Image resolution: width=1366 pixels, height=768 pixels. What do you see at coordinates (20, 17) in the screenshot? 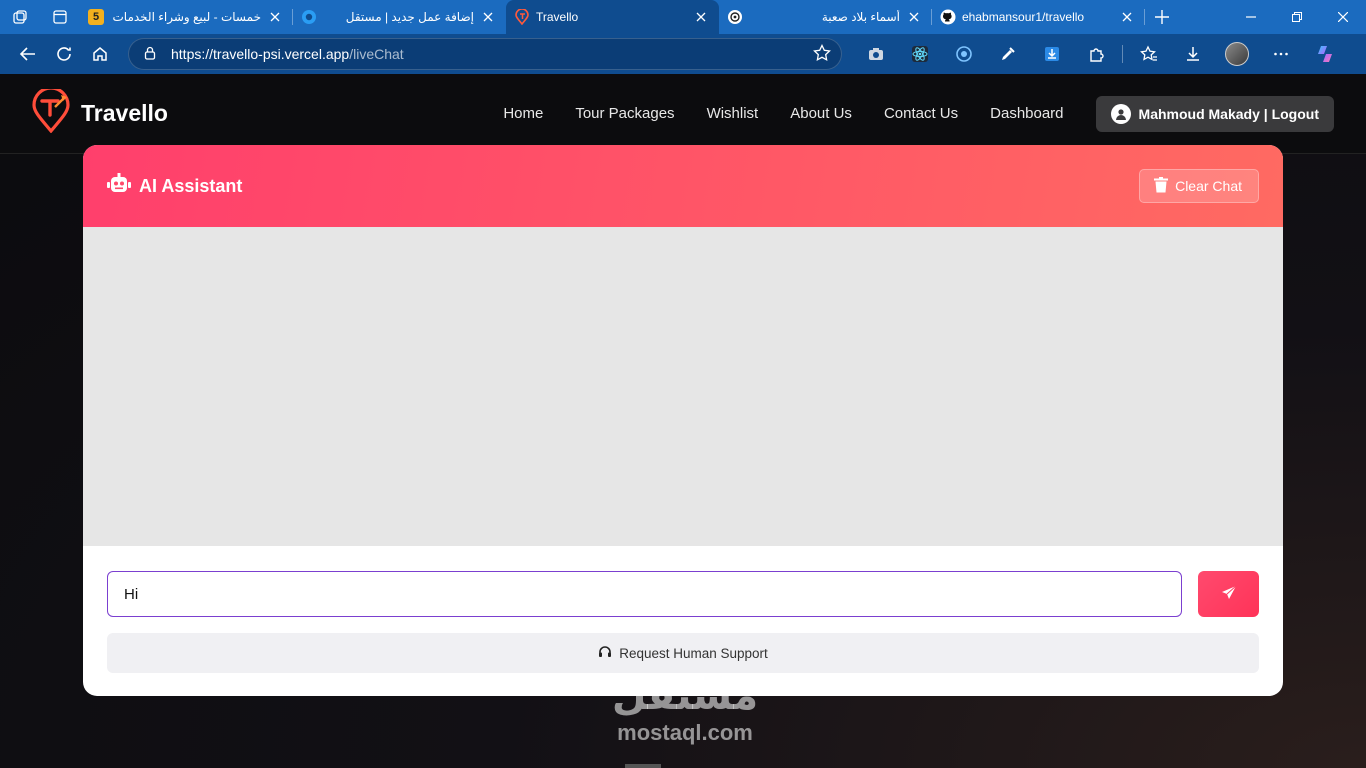
I see `workspaces-icon` at bounding box center [20, 17].